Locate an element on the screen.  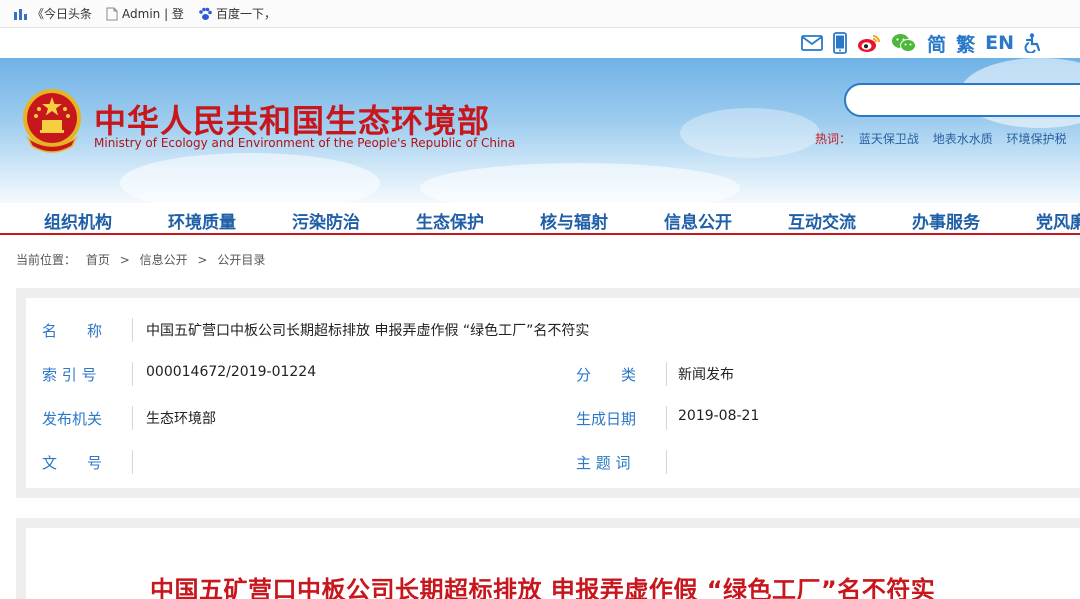
bookmark-admin: Admin | 登 is located at coordinates (145, 13).